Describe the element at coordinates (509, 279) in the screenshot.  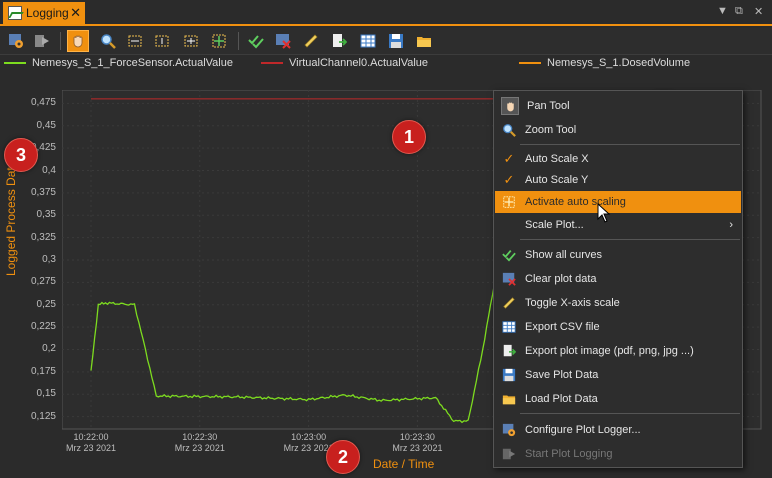
I see `clear-plot-icon` at that location.